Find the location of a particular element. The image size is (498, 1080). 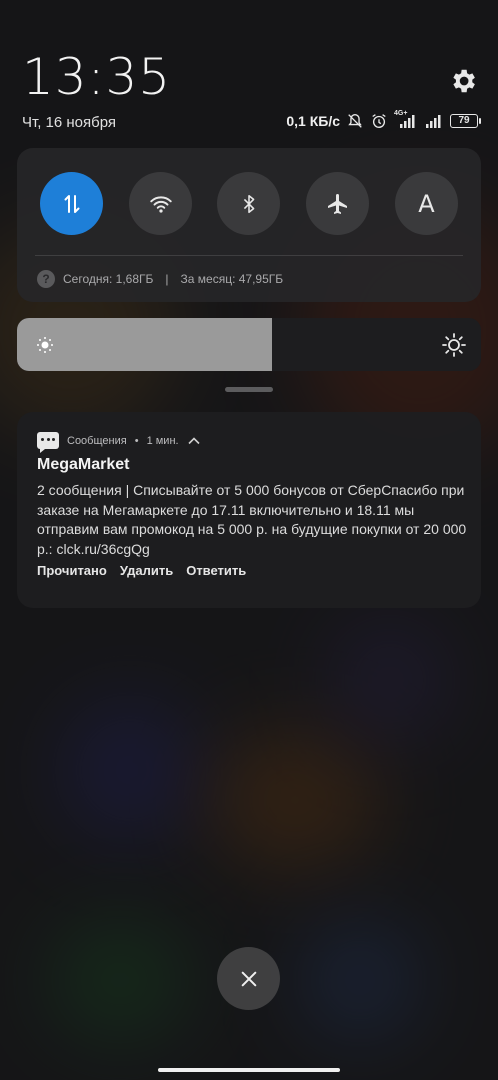

home-indicator is located at coordinates (249, 1070).